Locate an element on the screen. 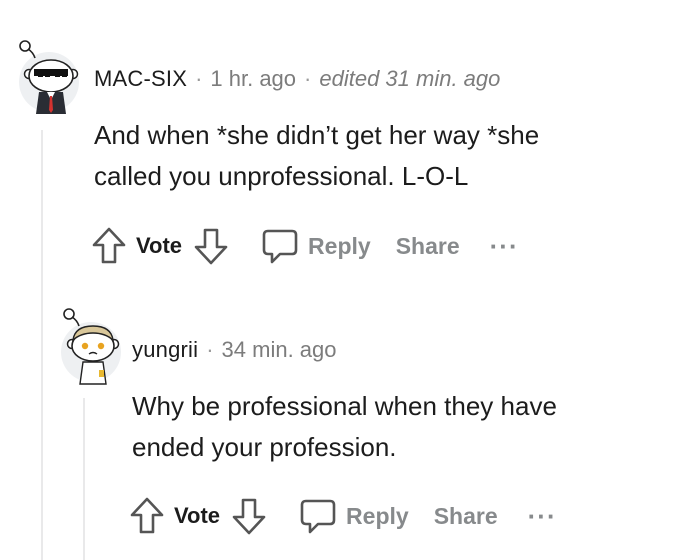 This screenshot has height=560, width=700. avatar-yungrii is located at coordinates (91, 346).